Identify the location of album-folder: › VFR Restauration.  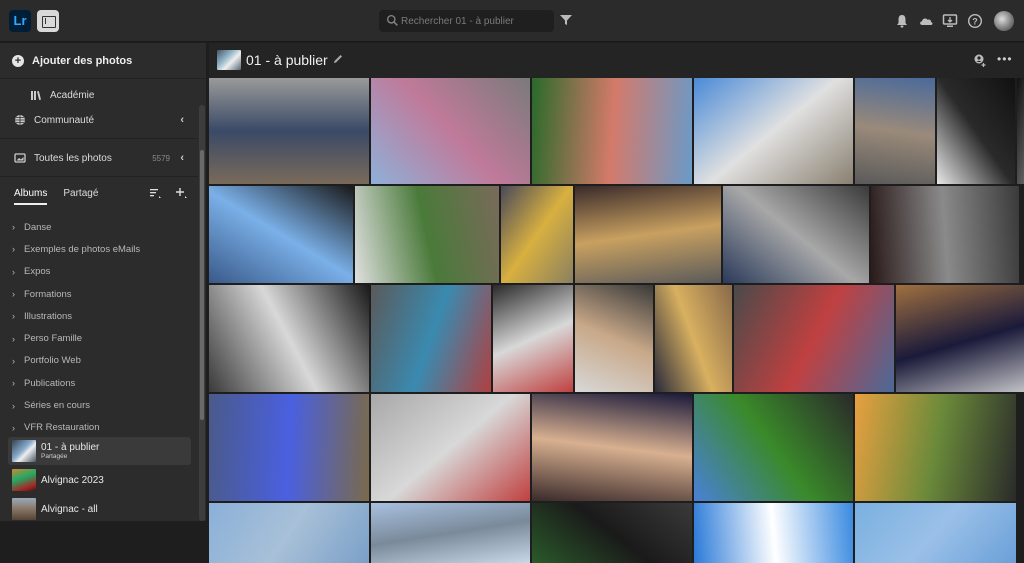
(99, 428).